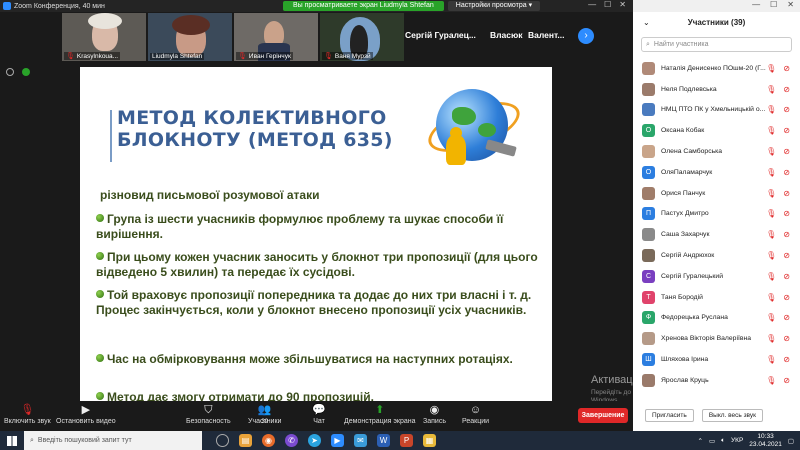  I want to click on view-settings-button: Настройки просмотра ▾, so click(494, 6).